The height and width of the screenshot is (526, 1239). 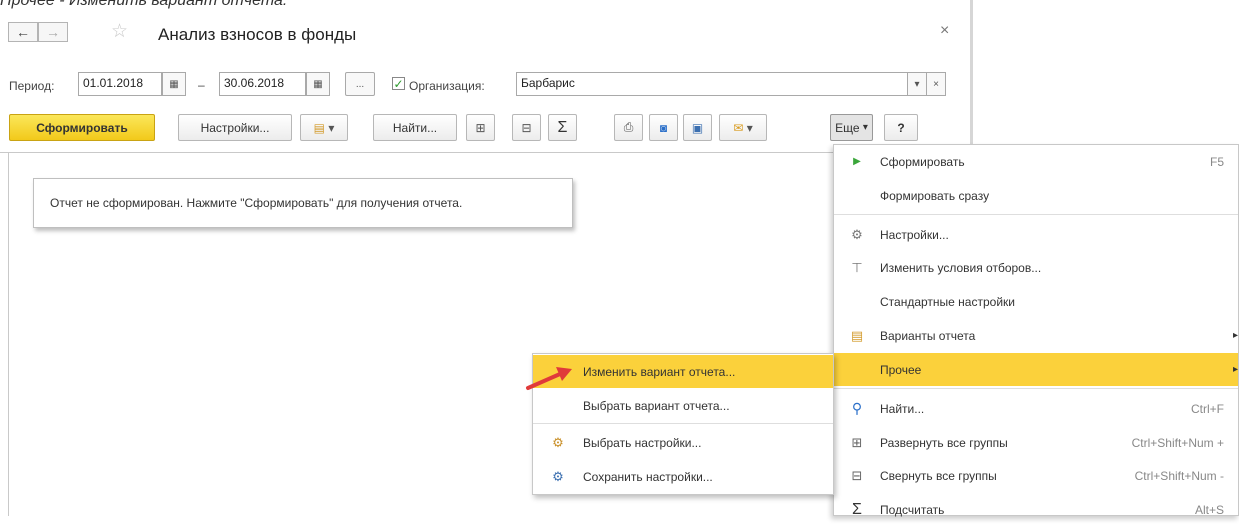 What do you see at coordinates (8, 334) in the screenshot?
I see `report-area-border` at bounding box center [8, 334].